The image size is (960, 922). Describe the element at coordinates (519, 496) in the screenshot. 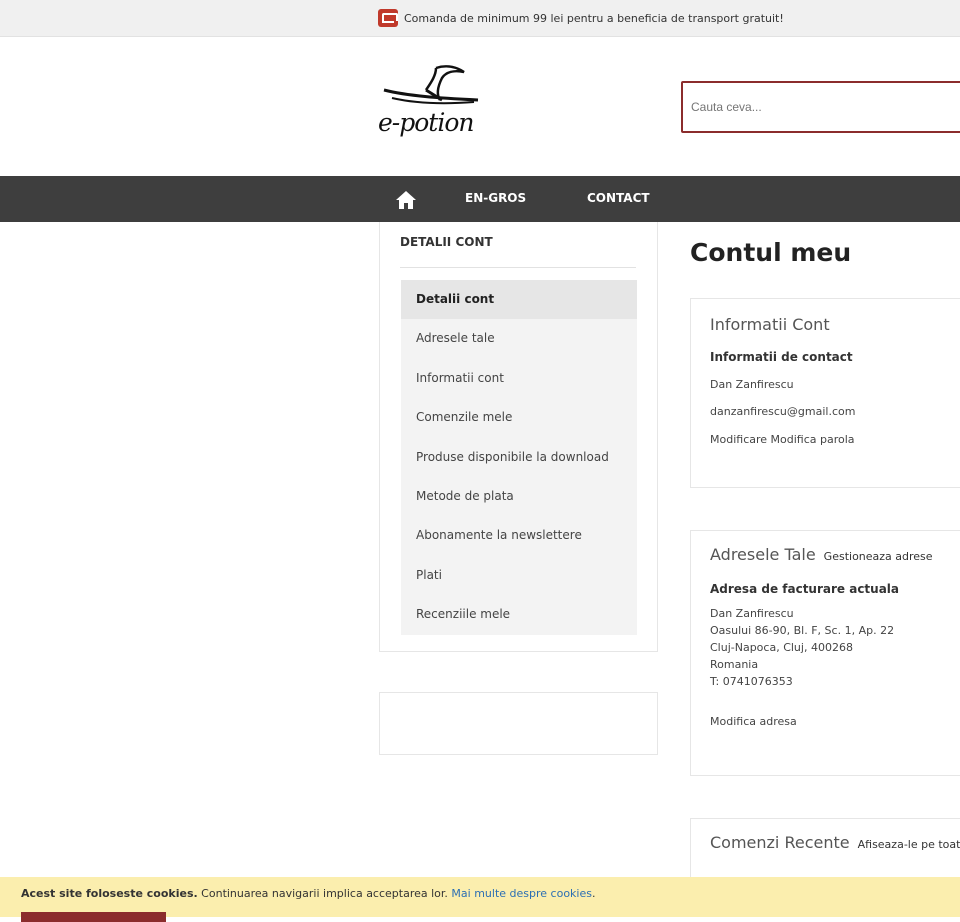

I see `sidebar-item-payment-methods: Metode de plata` at that location.